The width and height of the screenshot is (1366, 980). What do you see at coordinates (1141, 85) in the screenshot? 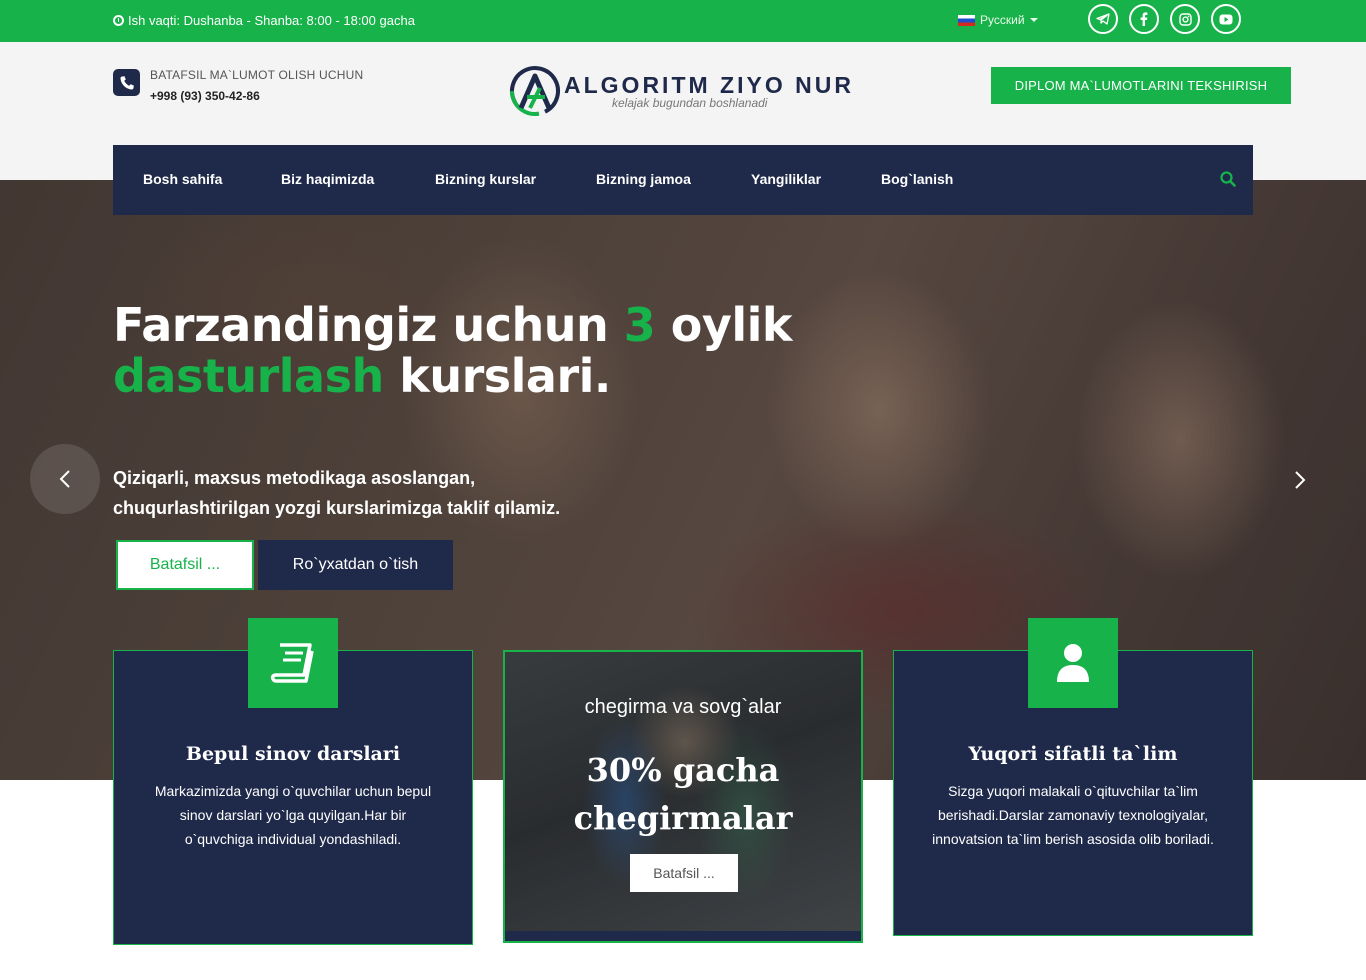
I see `check-diploma-button: DIPLOM MA`LUMOTLARINI TEKSHIRISH` at bounding box center [1141, 85].